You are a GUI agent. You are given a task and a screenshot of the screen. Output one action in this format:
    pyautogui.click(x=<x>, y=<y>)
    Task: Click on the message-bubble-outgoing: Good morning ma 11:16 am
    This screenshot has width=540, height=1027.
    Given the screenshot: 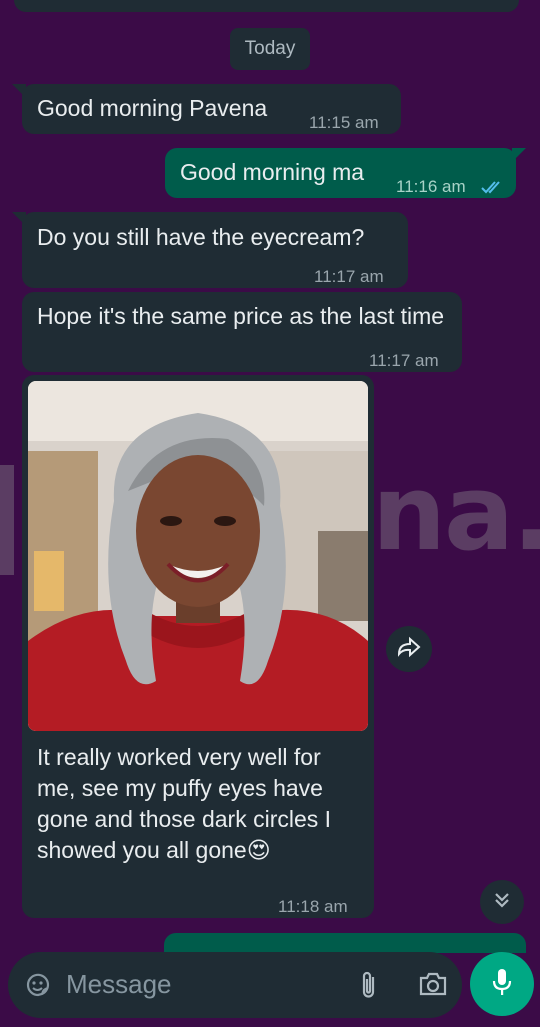 What is the action you would take?
    pyautogui.click(x=345, y=173)
    